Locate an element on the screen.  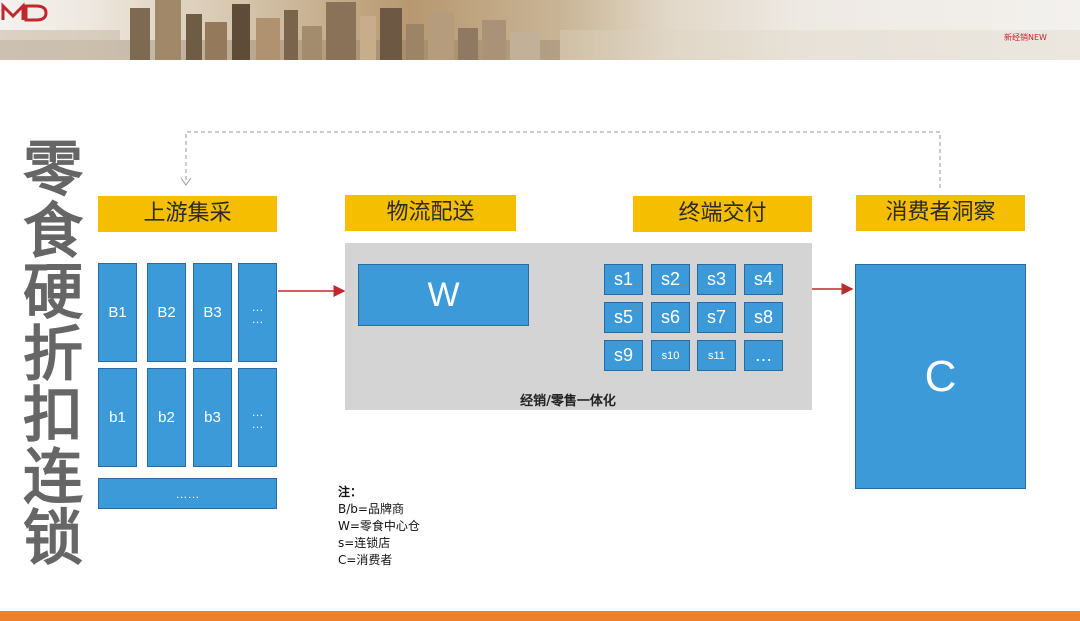
note-heading: 注： is located at coordinates (350, 492).